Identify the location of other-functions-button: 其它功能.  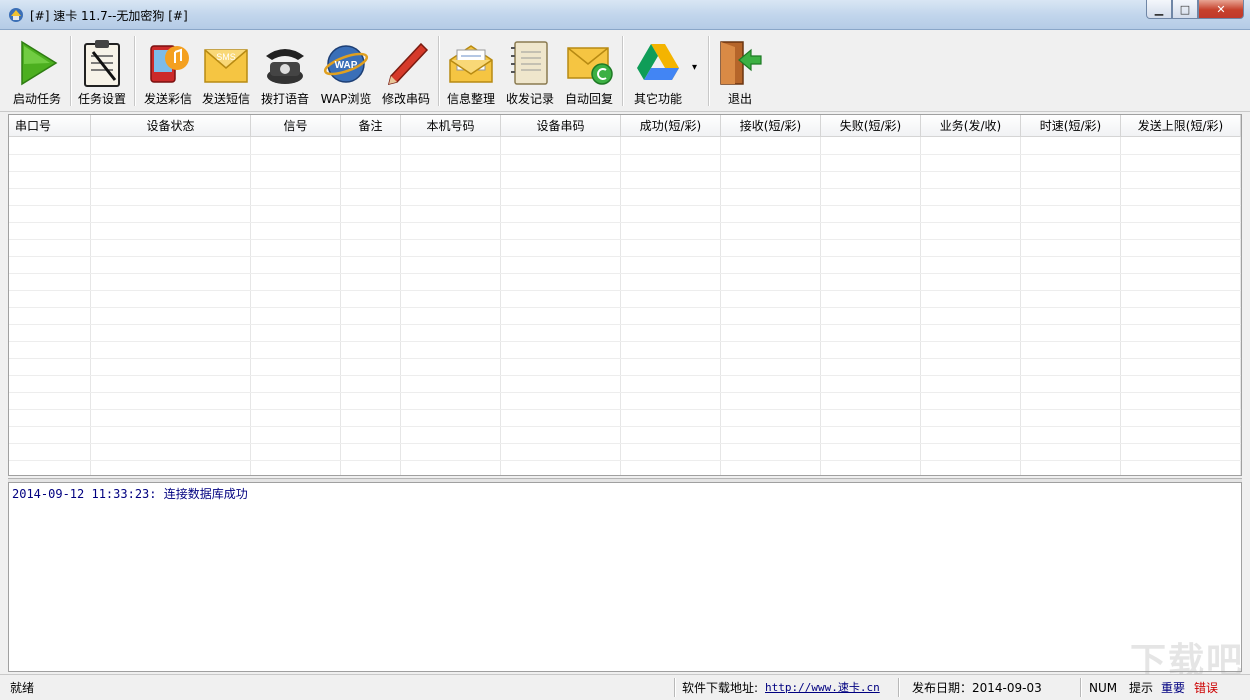
(658, 71).